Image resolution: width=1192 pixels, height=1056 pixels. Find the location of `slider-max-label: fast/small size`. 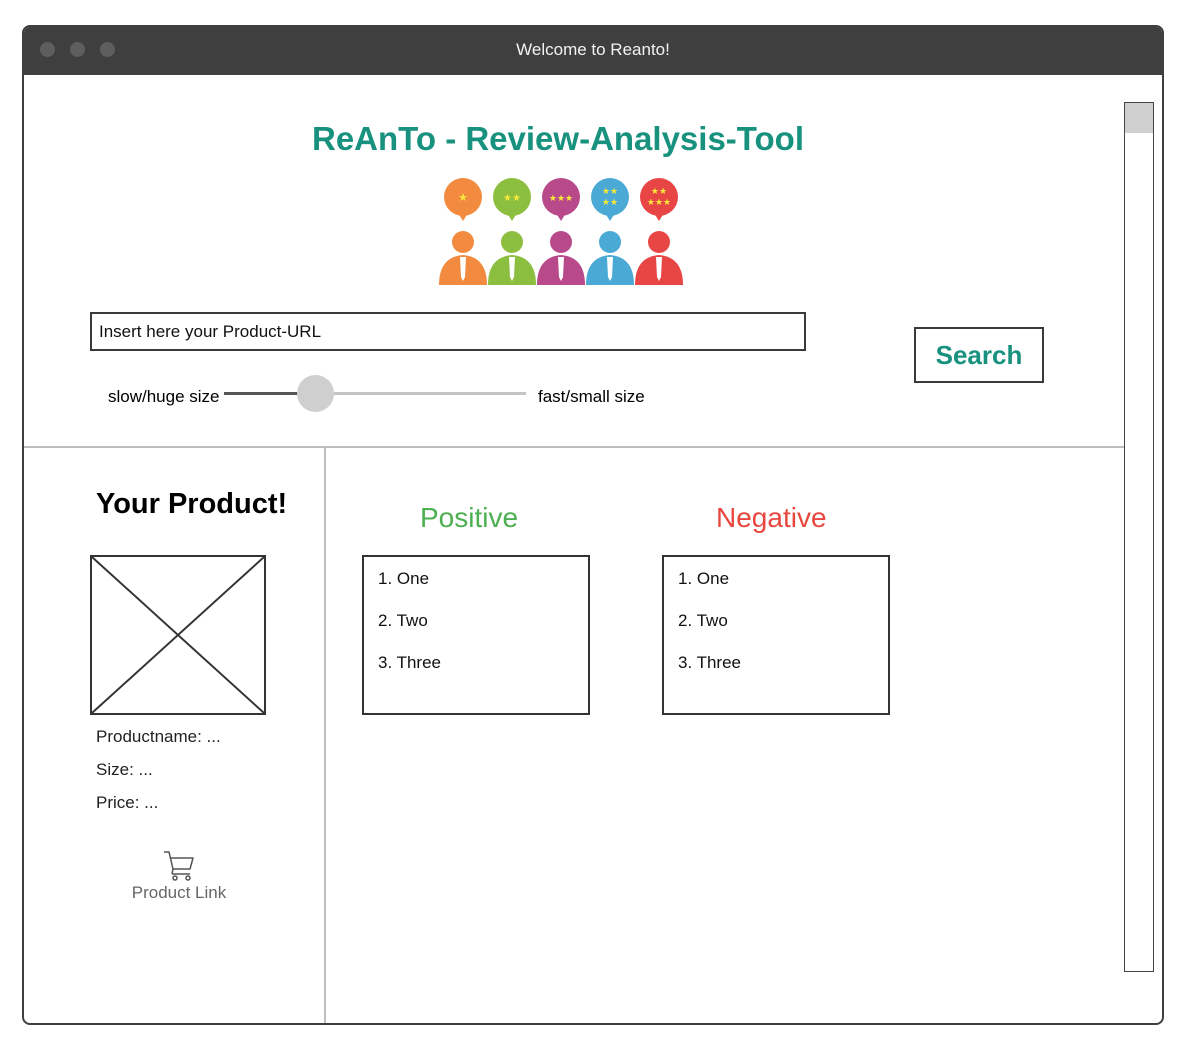

slider-max-label: fast/small size is located at coordinates (591, 396).